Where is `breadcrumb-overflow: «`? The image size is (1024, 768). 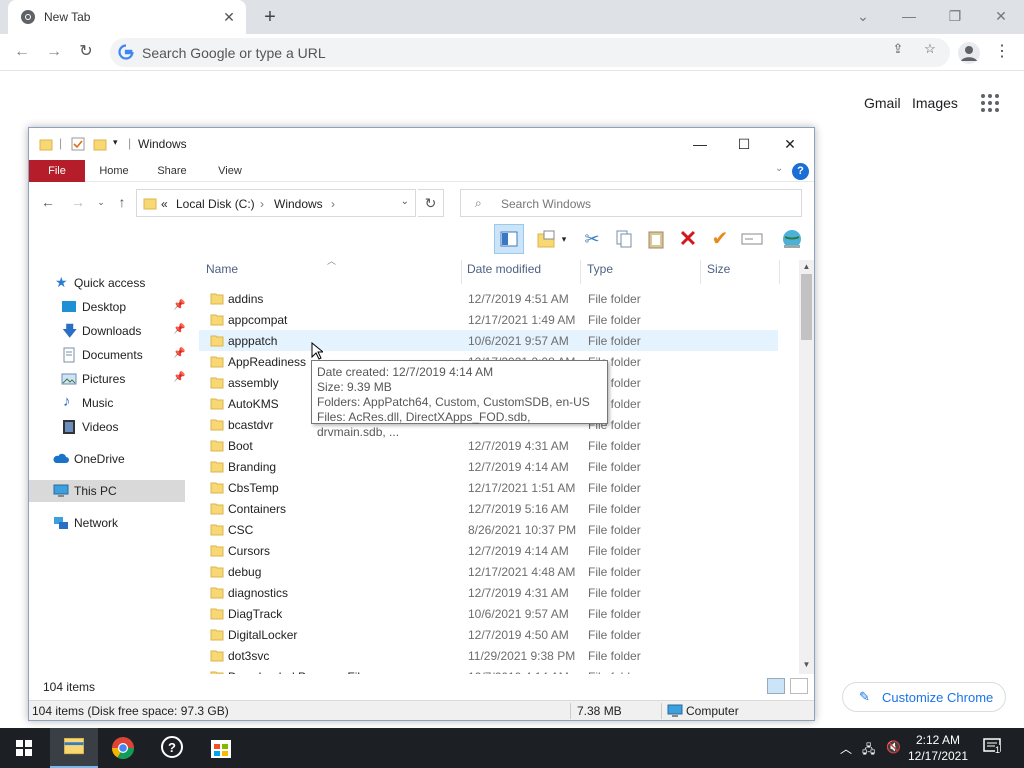
breadcrumb-overflow: « is located at coordinates (164, 204).